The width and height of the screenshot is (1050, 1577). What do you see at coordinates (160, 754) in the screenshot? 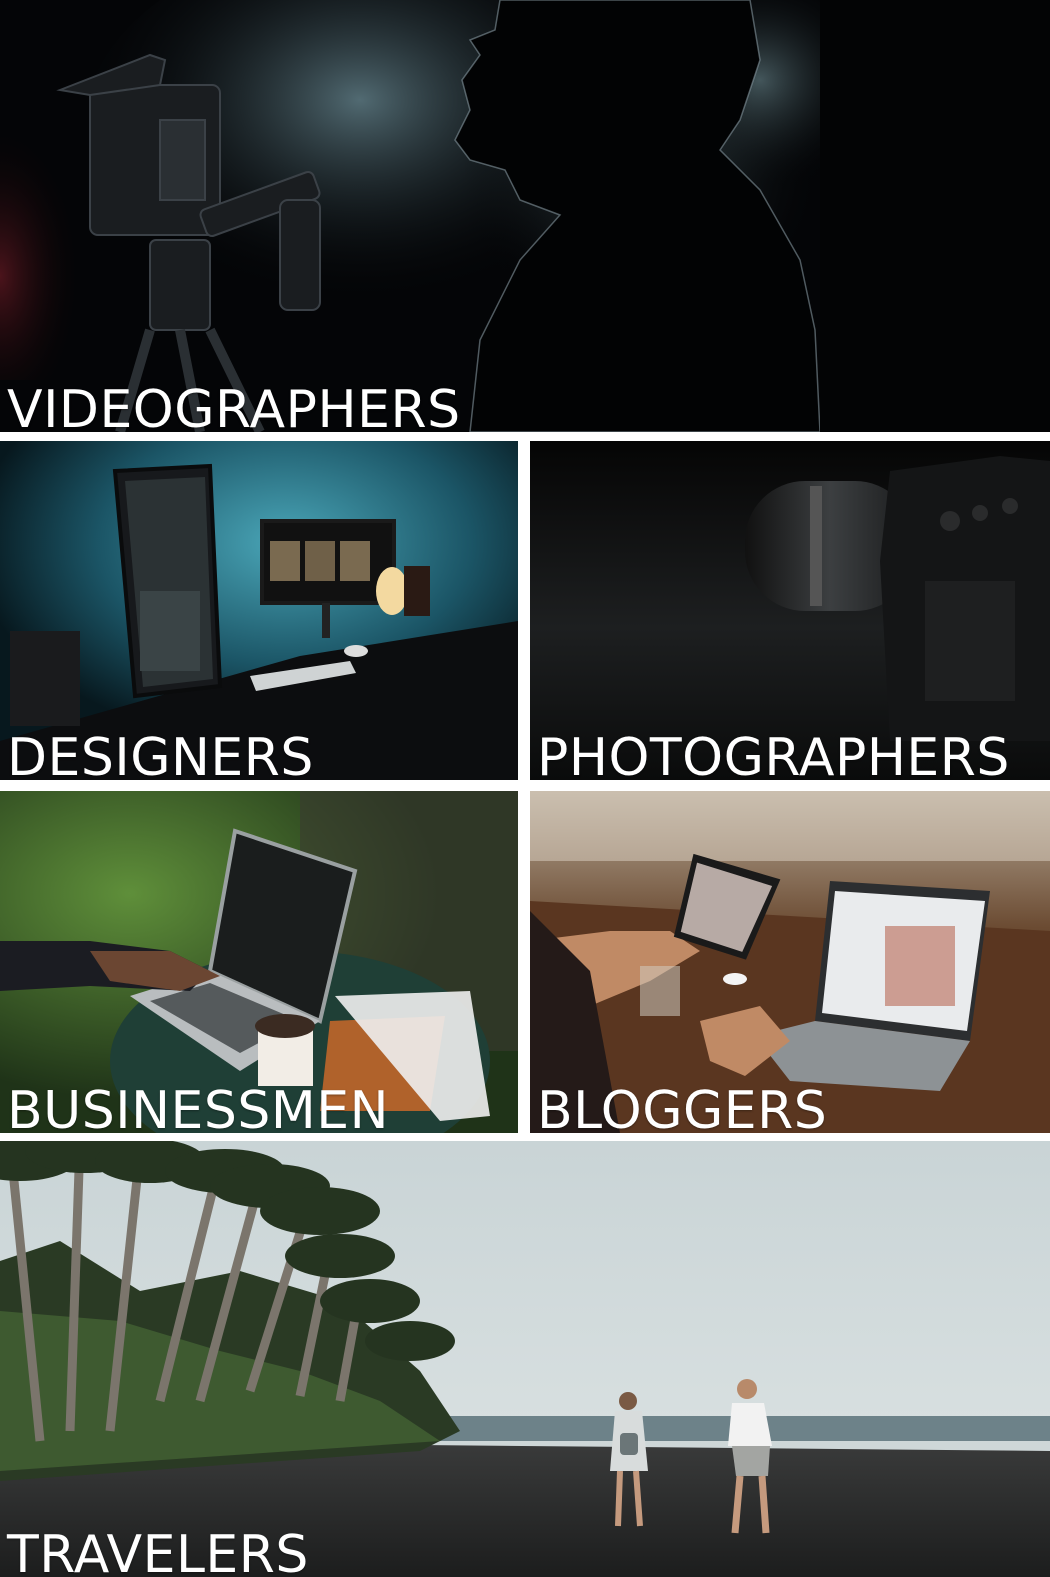
I see `label-designers: DESIGNERS` at bounding box center [160, 754].